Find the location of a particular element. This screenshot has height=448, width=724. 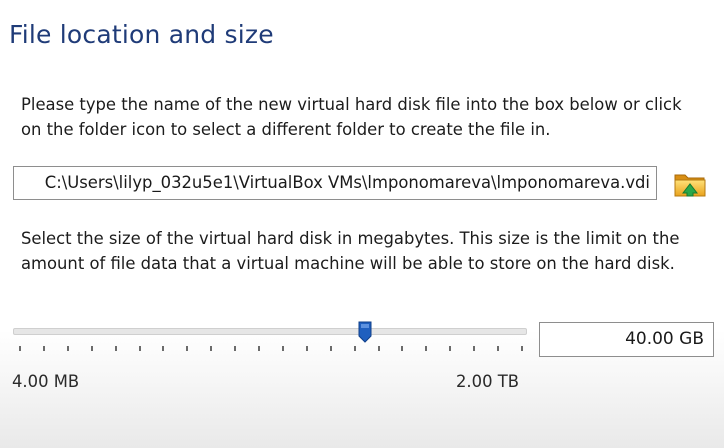

disk-size-input: 40.00 GB is located at coordinates (626, 339).